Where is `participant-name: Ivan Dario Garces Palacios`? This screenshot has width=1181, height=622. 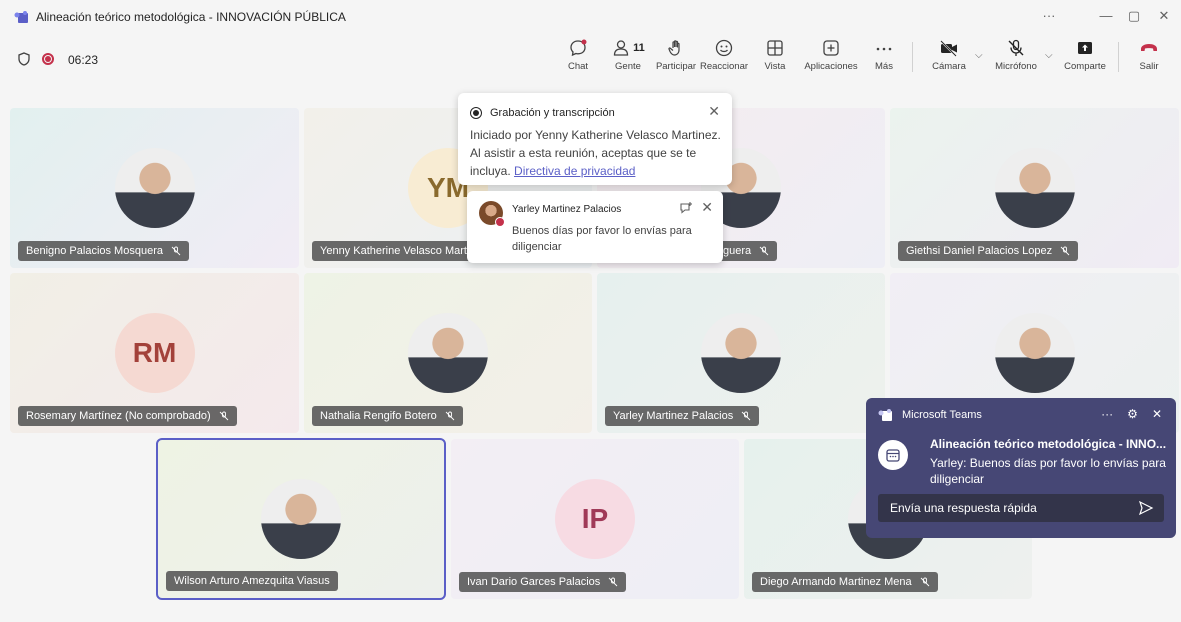 participant-name: Ivan Dario Garces Palacios is located at coordinates (534, 582).